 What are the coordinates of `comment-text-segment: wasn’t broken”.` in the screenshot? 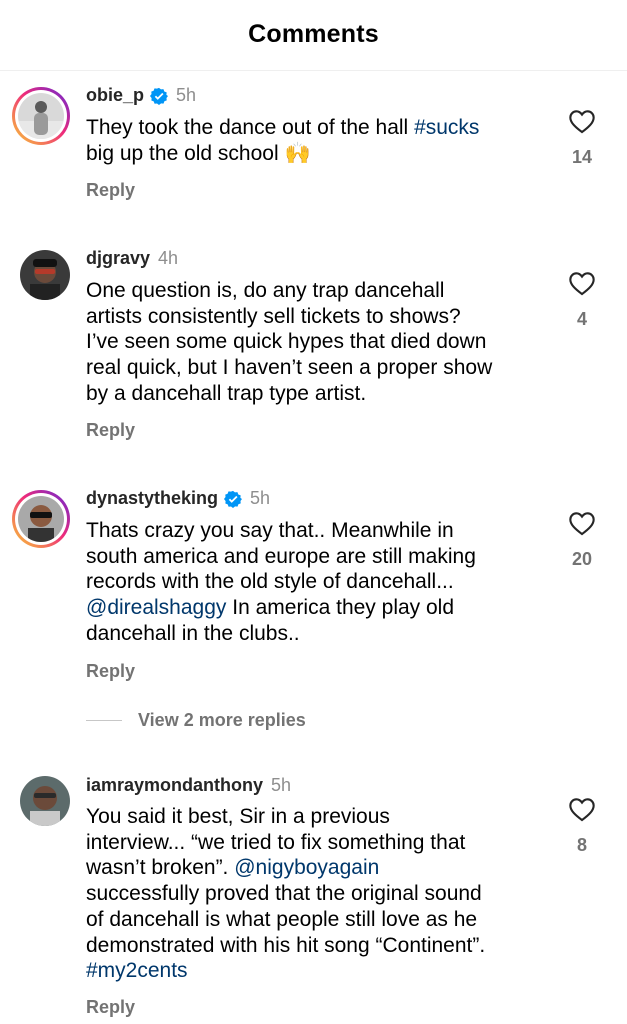 It's located at (160, 868).